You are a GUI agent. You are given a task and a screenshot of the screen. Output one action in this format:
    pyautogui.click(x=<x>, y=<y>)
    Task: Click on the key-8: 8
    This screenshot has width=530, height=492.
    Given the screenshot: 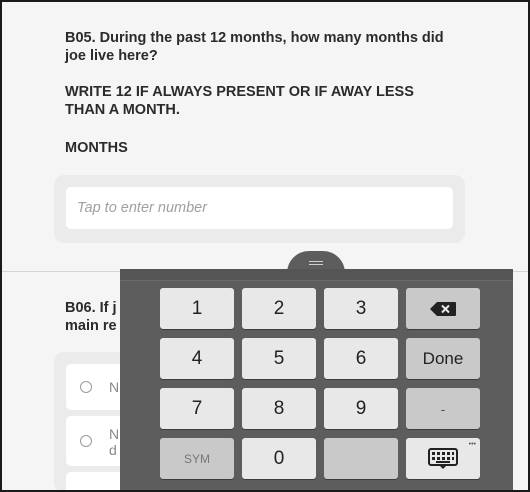 What is the action you would take?
    pyautogui.click(x=279, y=408)
    